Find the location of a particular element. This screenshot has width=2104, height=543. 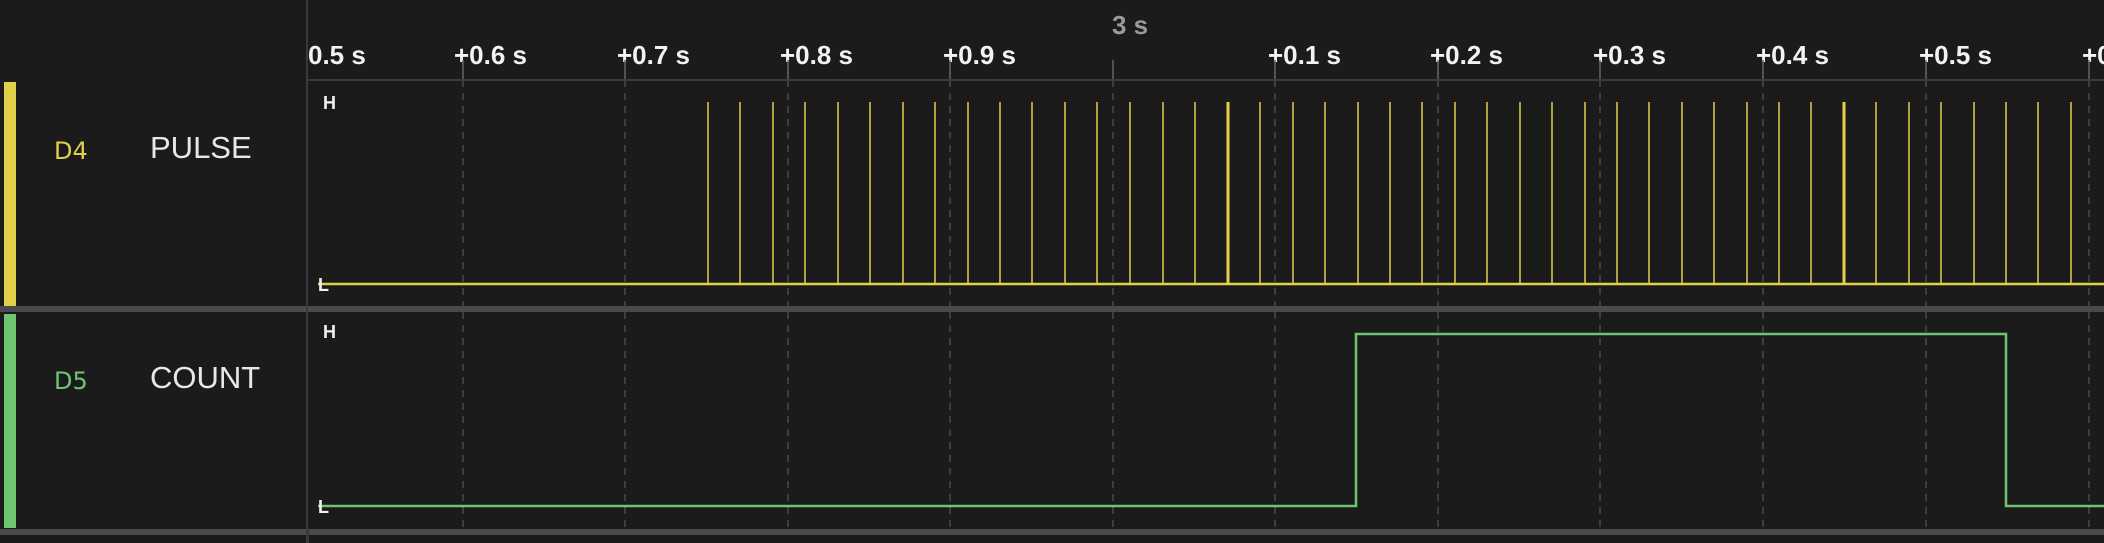

sidebar-divider is located at coordinates (307, 271).